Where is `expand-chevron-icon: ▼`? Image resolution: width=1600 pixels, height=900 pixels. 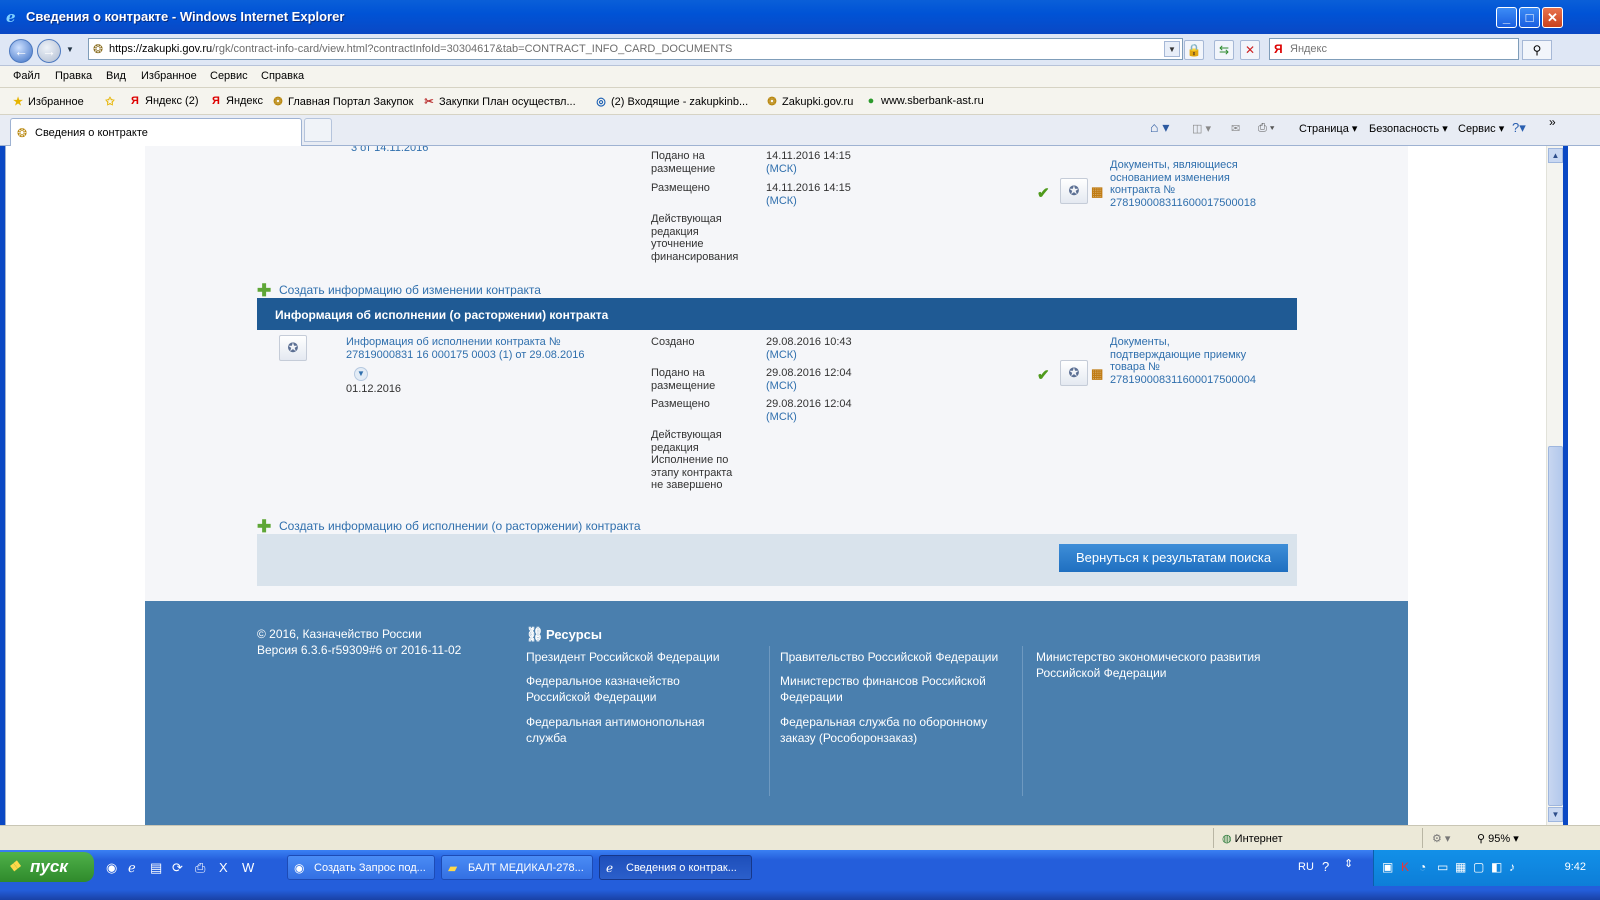 expand-chevron-icon: ▼ is located at coordinates (361, 374).